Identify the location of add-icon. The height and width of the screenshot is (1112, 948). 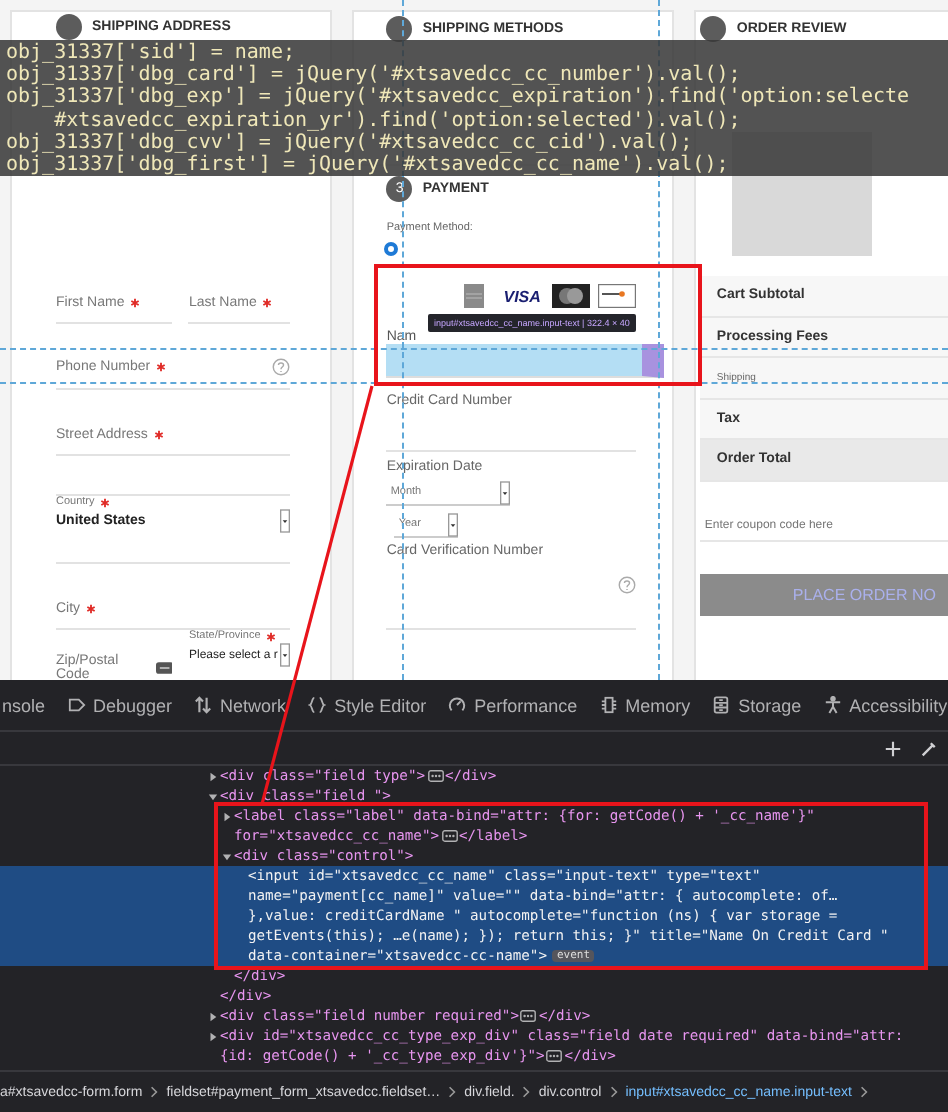
(893, 748).